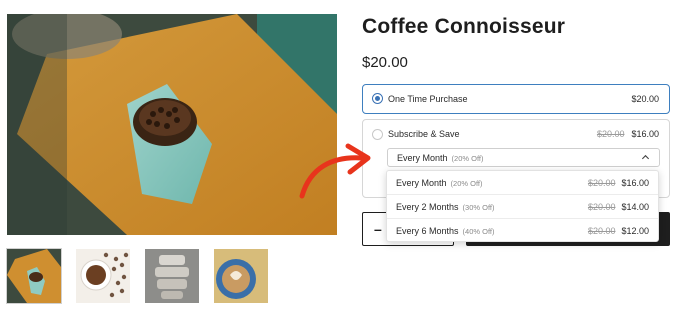 This screenshot has height=316, width=680. What do you see at coordinates (103, 276) in the screenshot?
I see `thumbnail-coffee-cup-beans` at bounding box center [103, 276].